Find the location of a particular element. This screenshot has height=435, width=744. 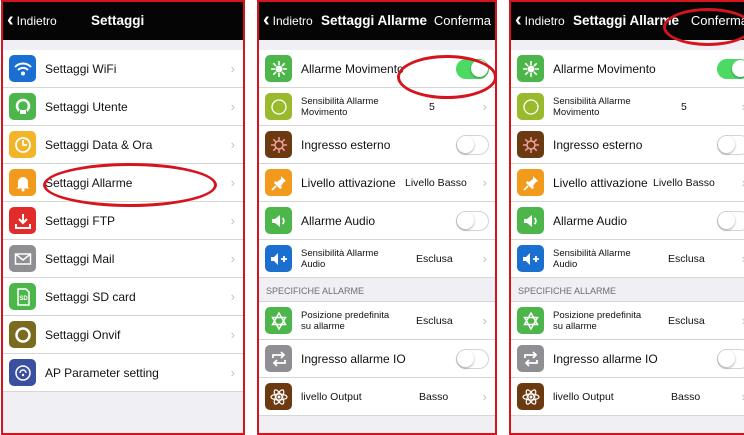

onvif-icon is located at coordinates (22, 334).